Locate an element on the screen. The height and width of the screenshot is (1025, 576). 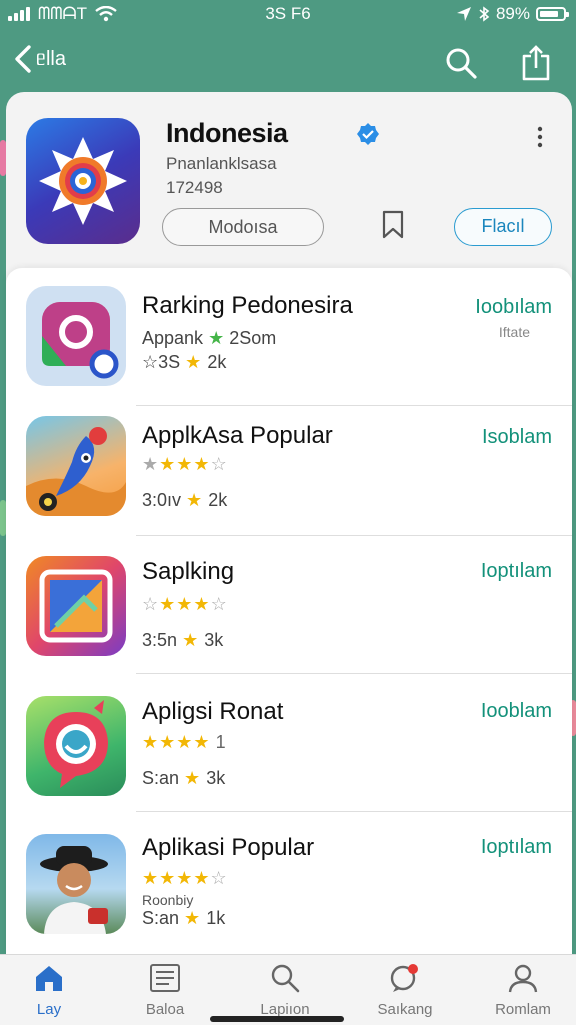
secondary-button: Modoısa is located at coordinates (243, 227).